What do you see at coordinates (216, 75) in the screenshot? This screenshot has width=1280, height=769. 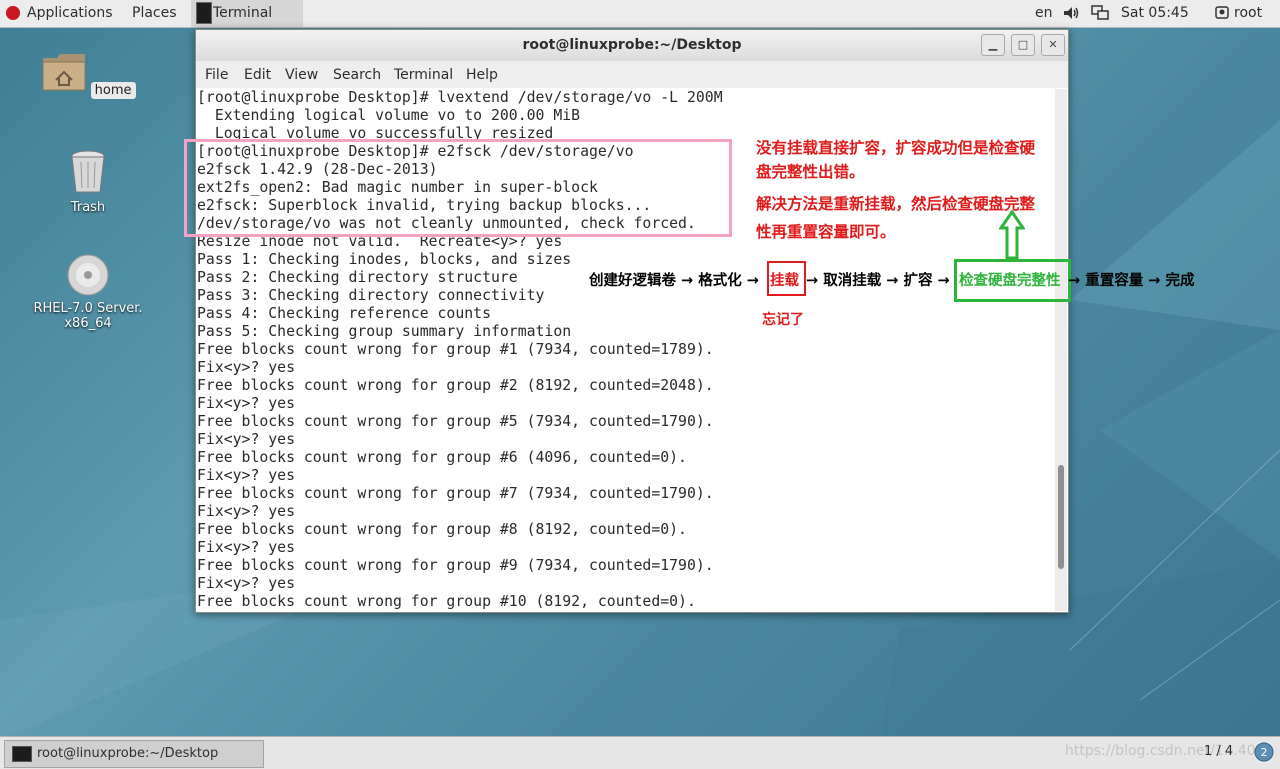 I see `menu-file: File` at bounding box center [216, 75].